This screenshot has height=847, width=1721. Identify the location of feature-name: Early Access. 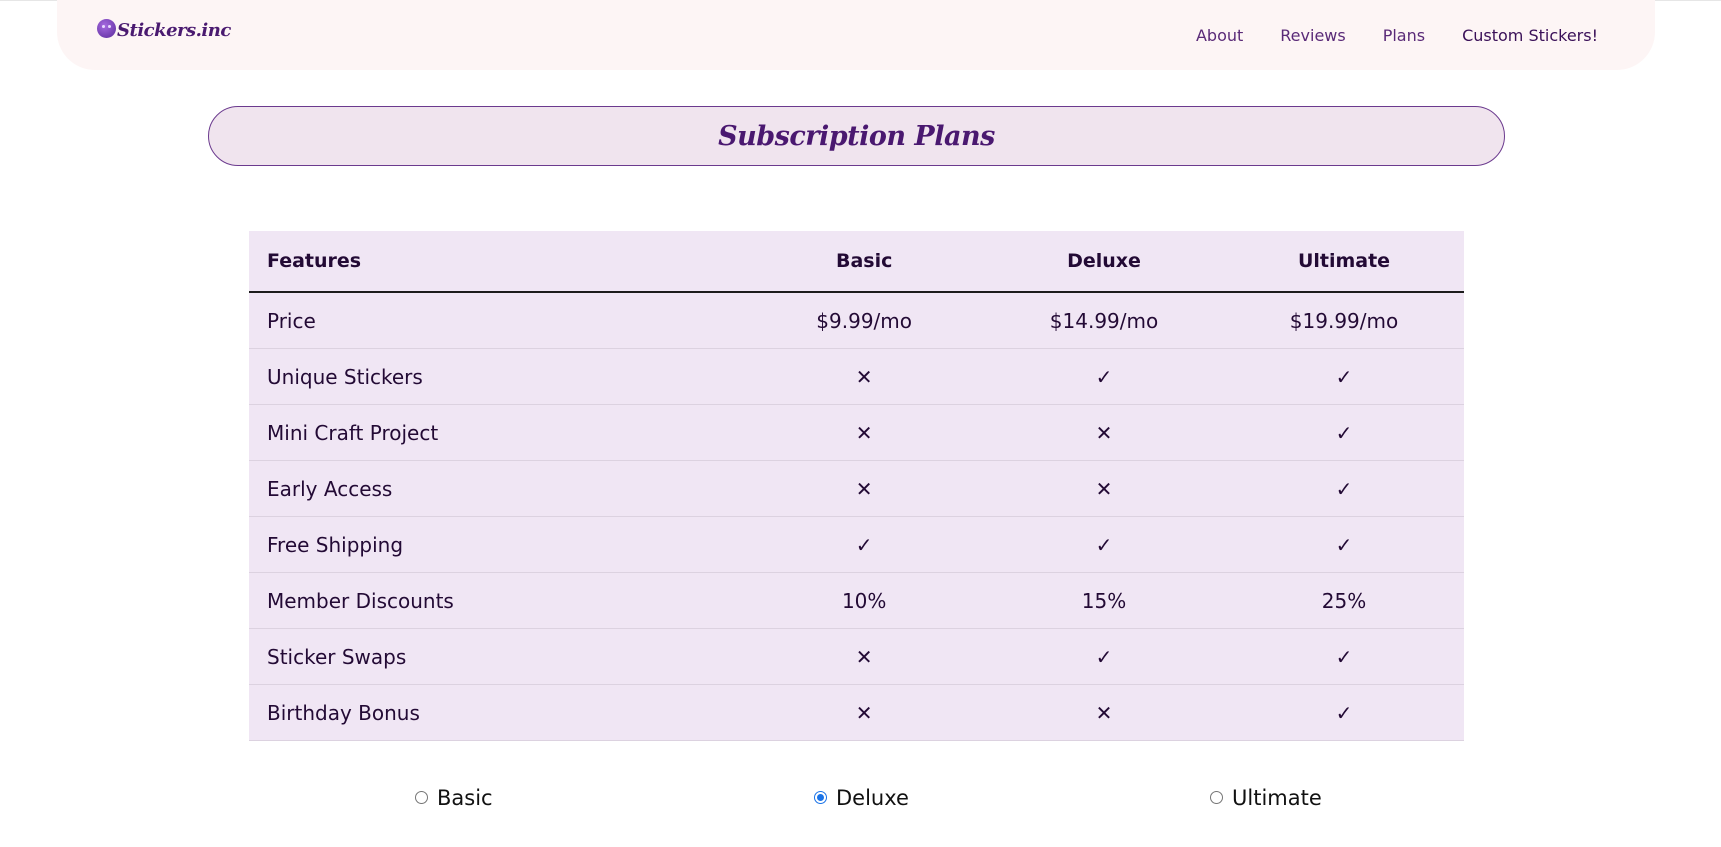
(497, 488).